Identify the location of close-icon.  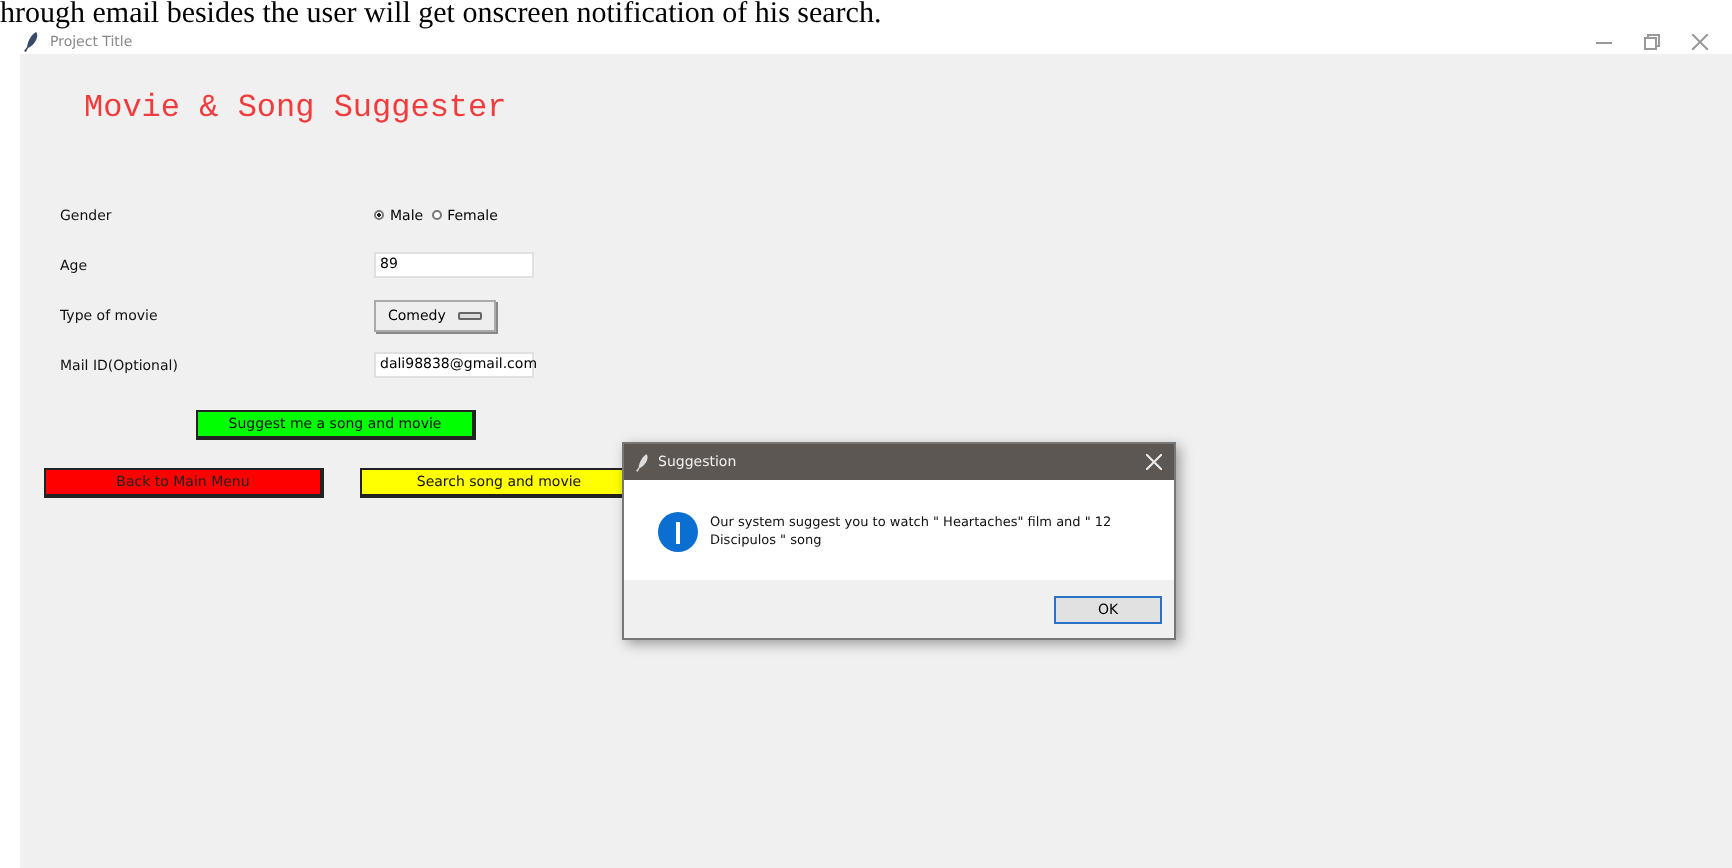
(1700, 42).